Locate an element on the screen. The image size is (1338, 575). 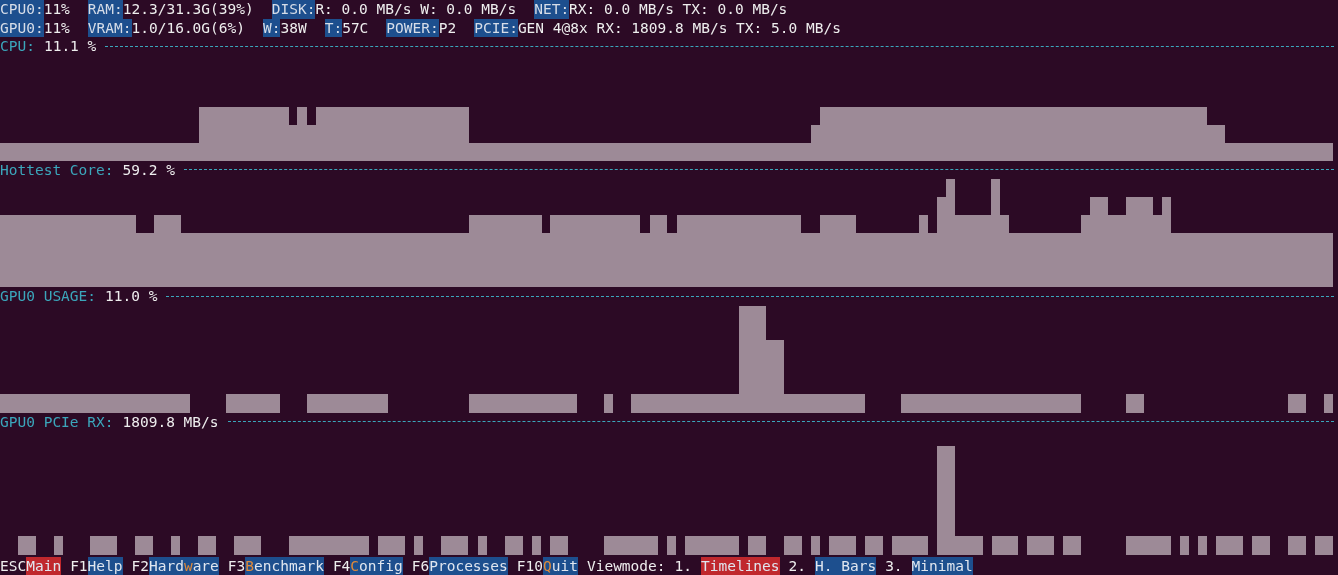
stat-value: 57C is located at coordinates (355, 27).